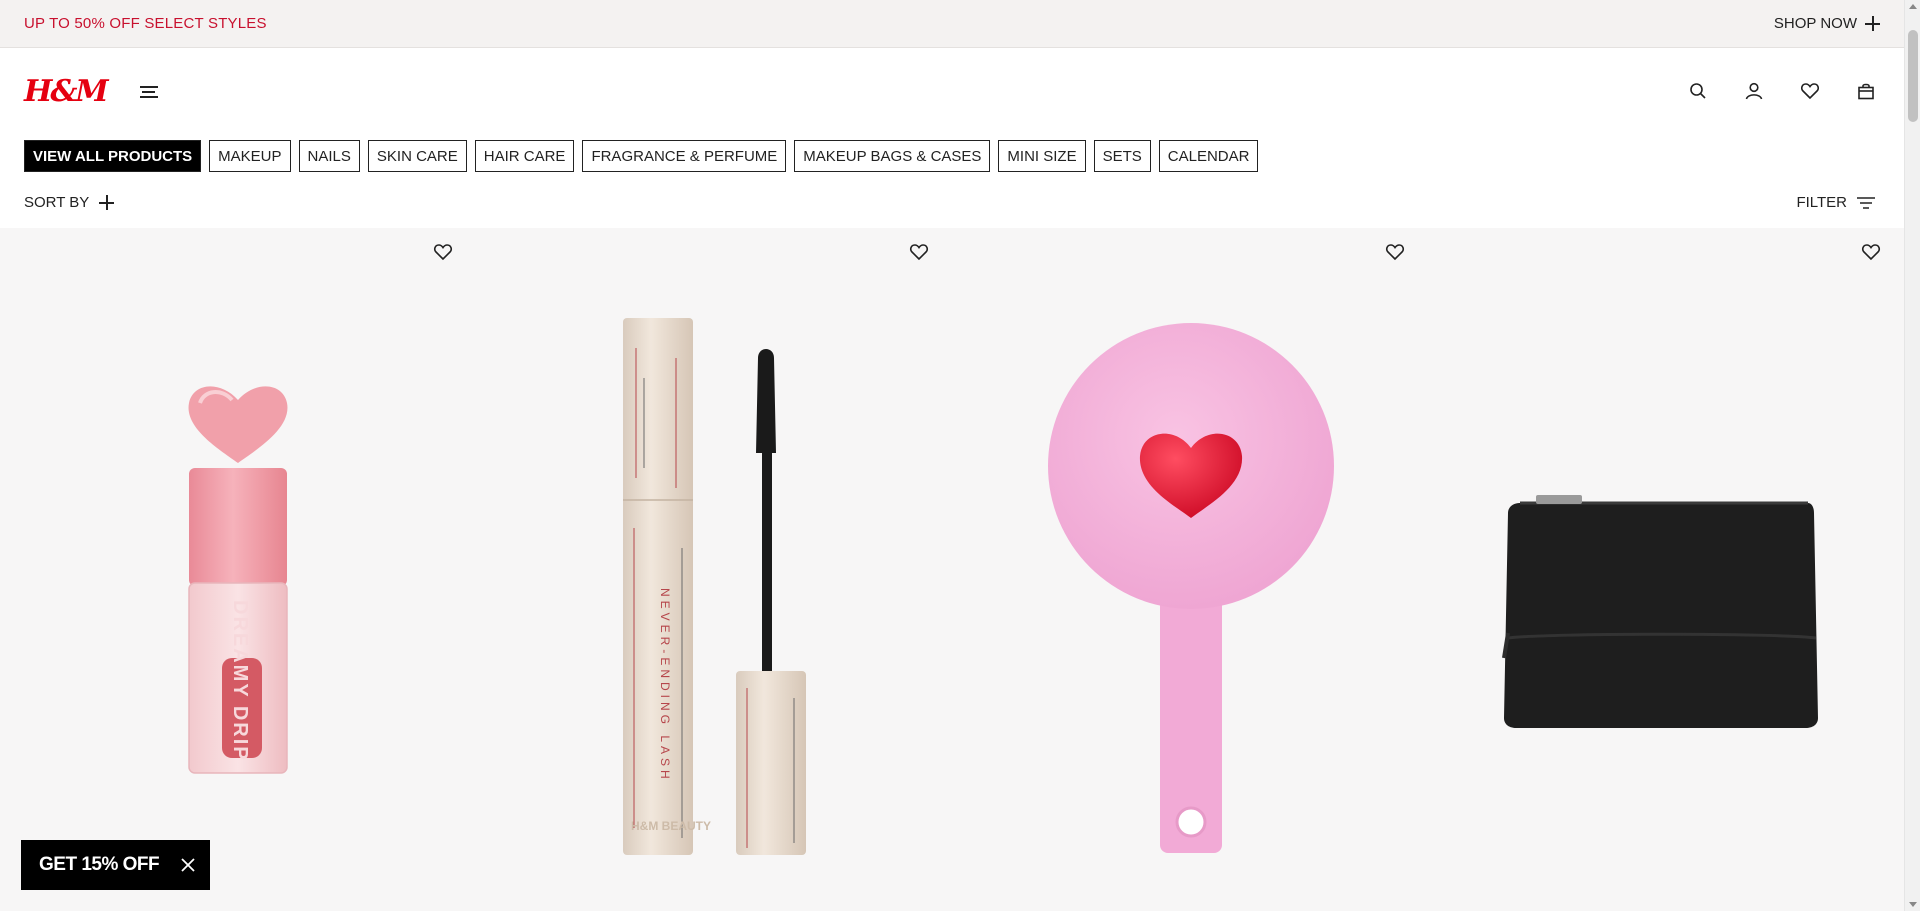 The width and height of the screenshot is (1920, 911). What do you see at coordinates (57, 202) in the screenshot?
I see `sort-by-label: SORT BY` at bounding box center [57, 202].